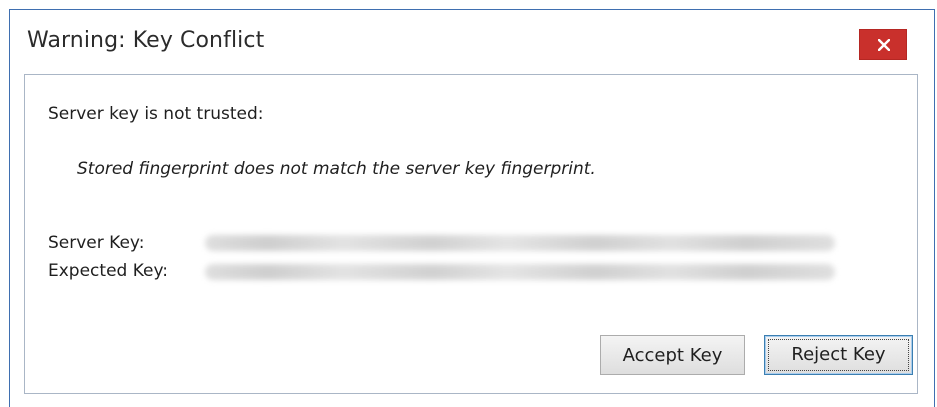 This screenshot has height=407, width=937. What do you see at coordinates (146, 40) in the screenshot?
I see `dialog-title: Warning: Key Conflict` at bounding box center [146, 40].